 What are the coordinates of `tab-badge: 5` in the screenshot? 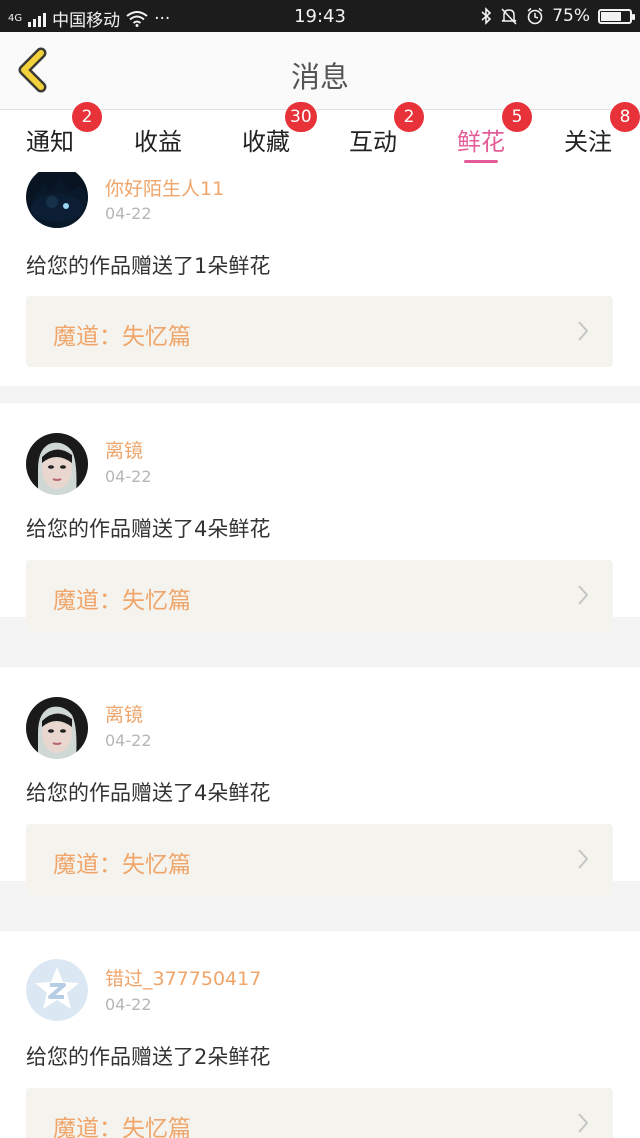 It's located at (517, 117).